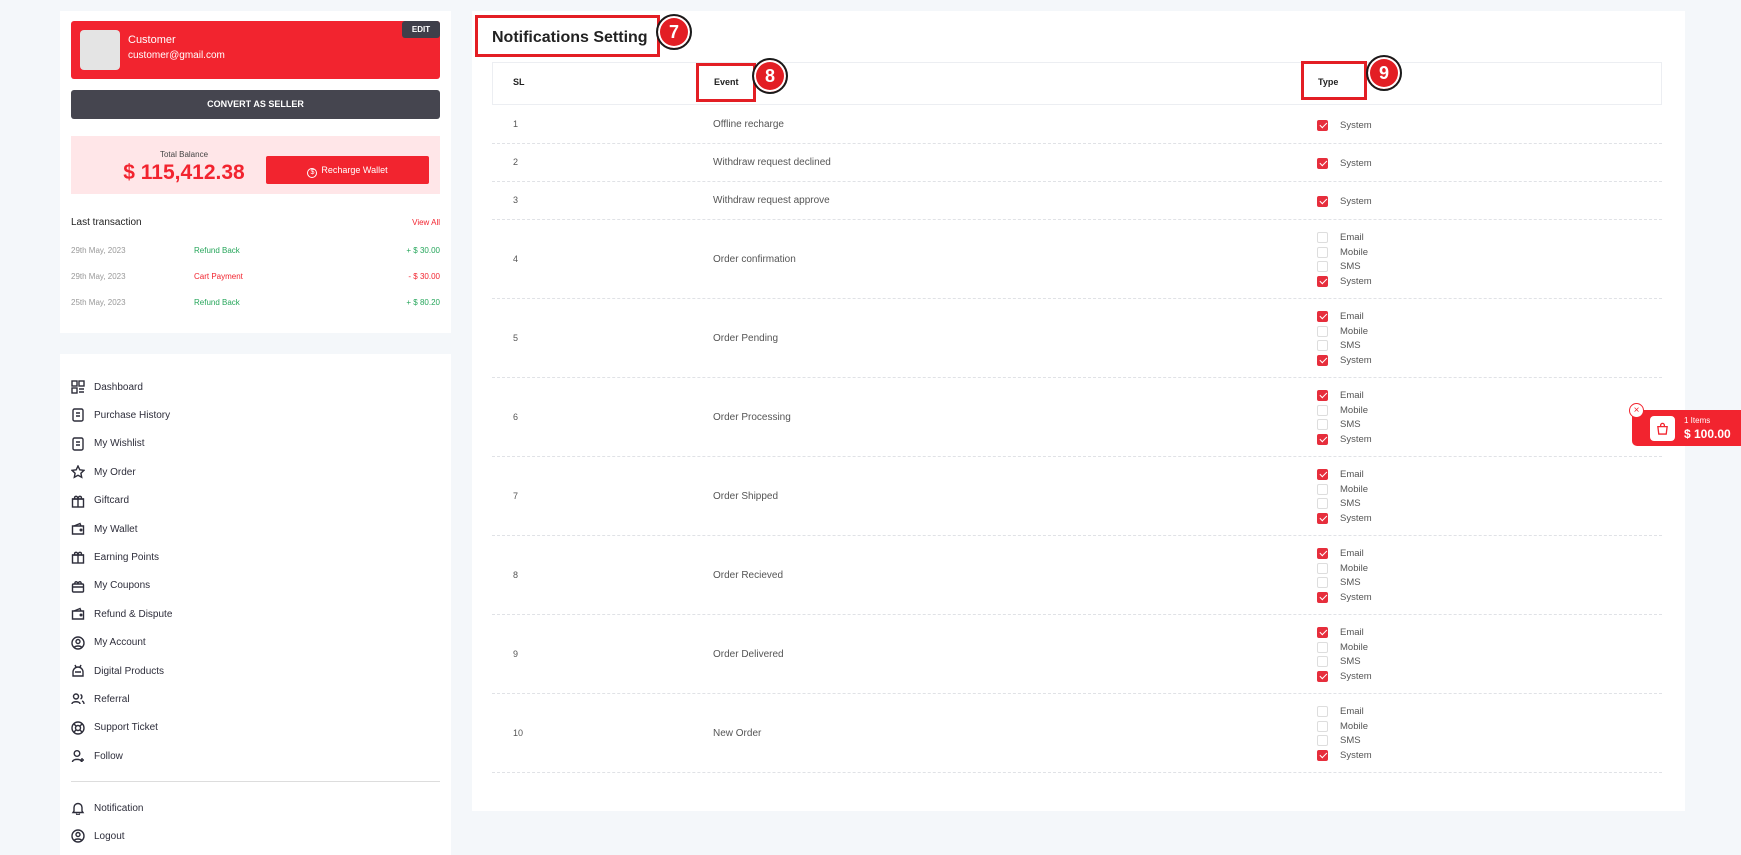  Describe the element at coordinates (116, 529) in the screenshot. I see `sidebar-item-label: My Wallet` at that location.